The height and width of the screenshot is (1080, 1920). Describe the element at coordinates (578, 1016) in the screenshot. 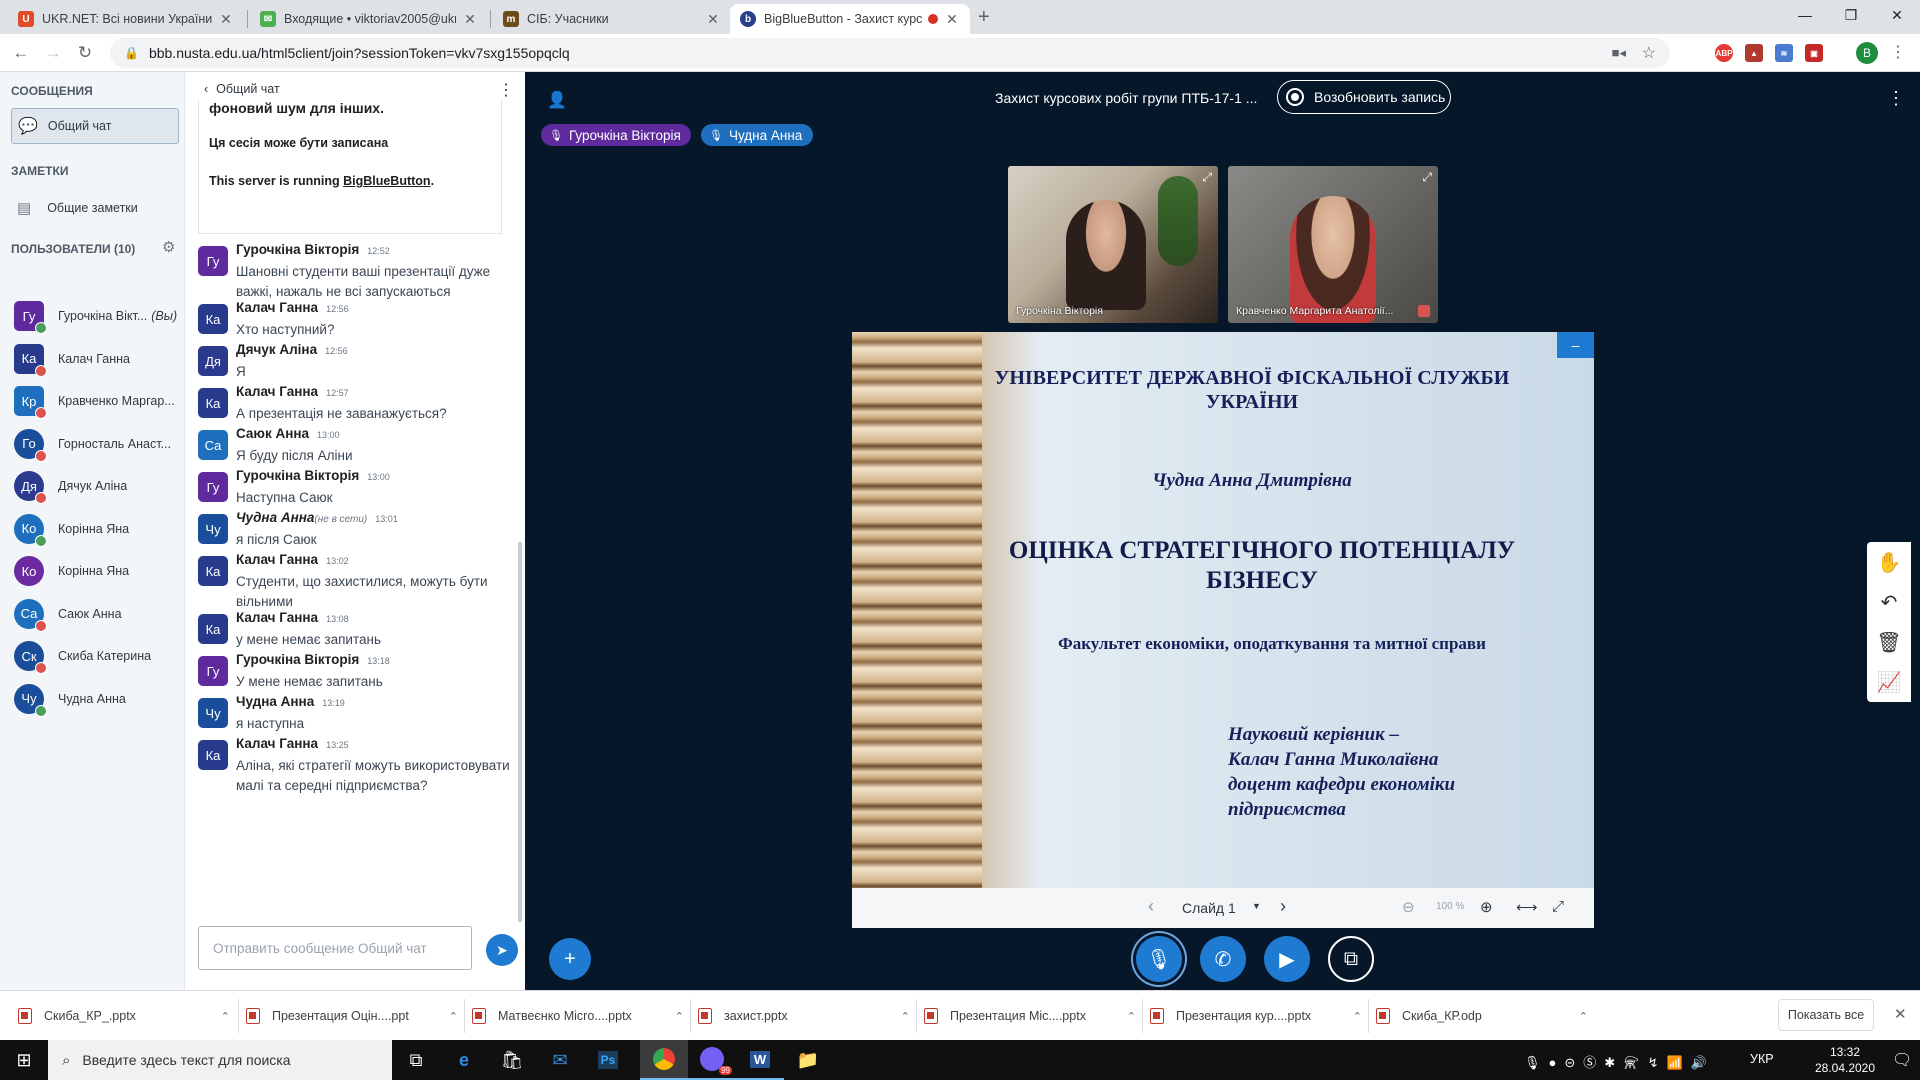

I see `download-item: Матвеєнко Micro....pptx ⌃` at that location.